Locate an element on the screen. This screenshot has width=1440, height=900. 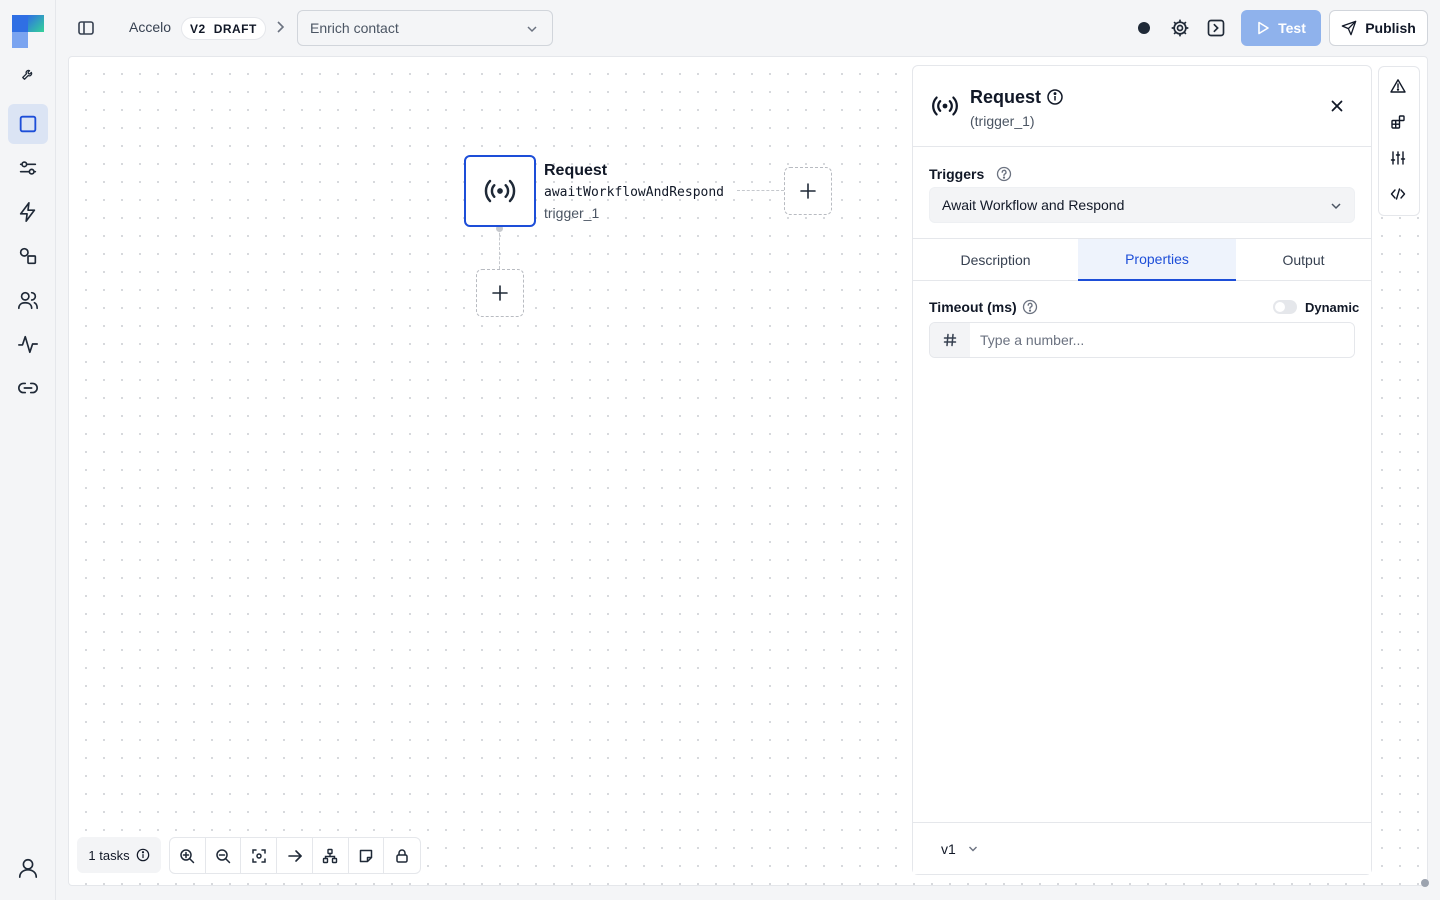
nav-components-shapes-icon is located at coordinates (28, 256).